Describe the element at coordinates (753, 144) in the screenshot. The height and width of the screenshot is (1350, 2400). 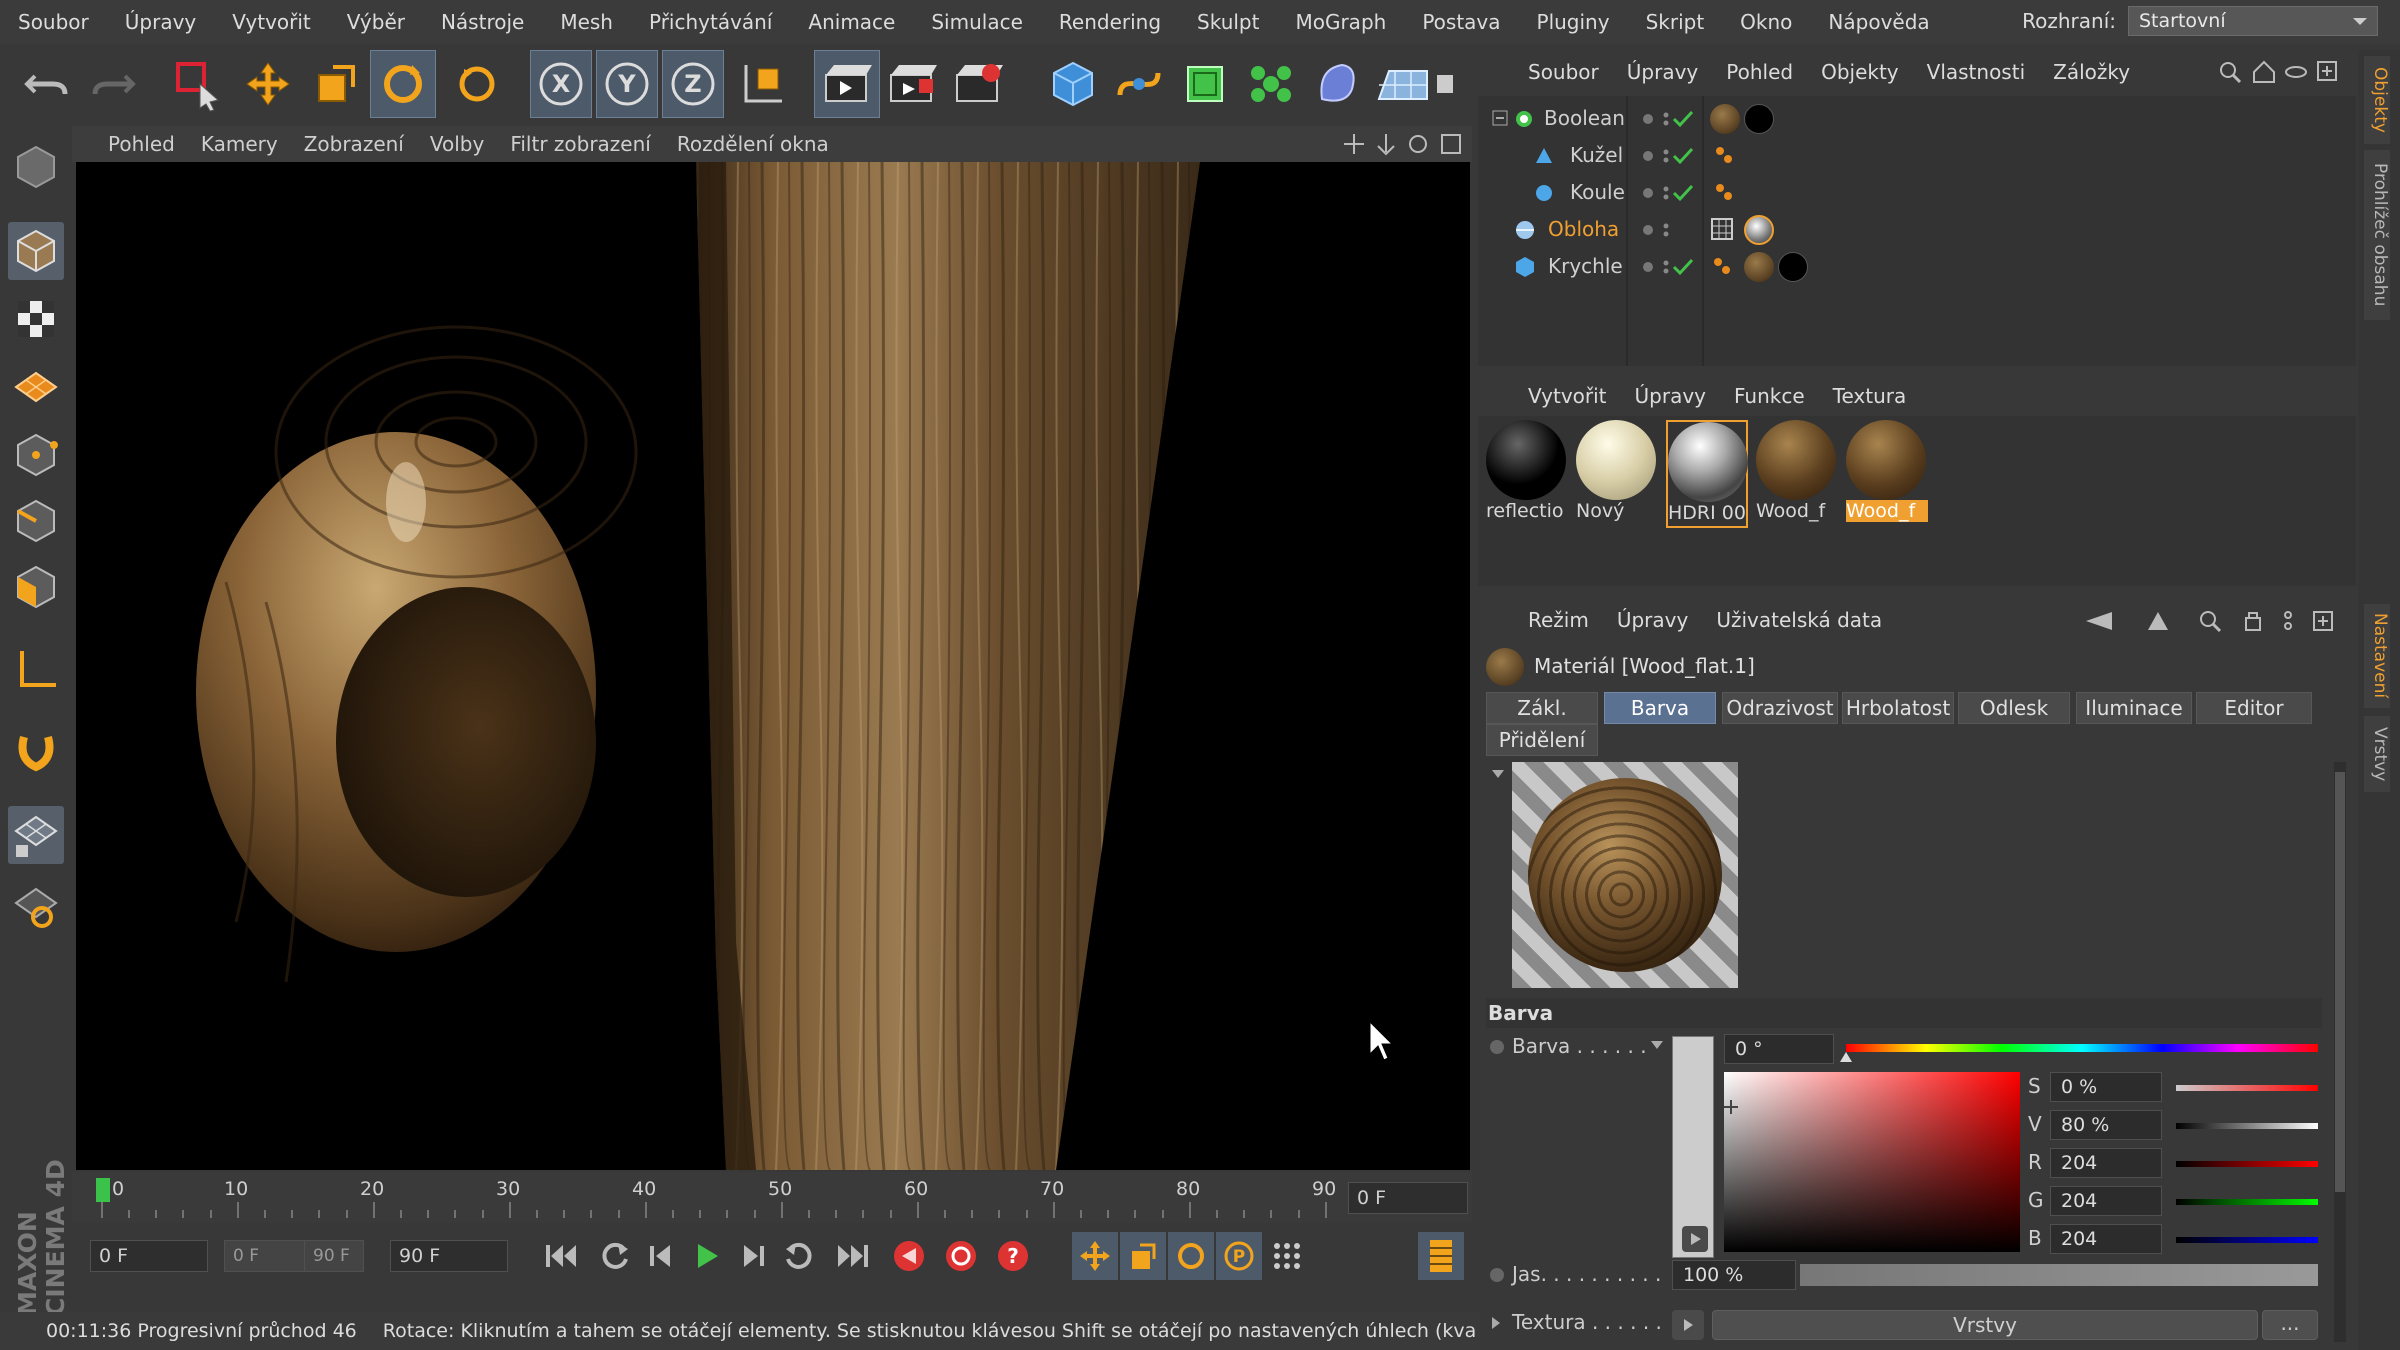
I see `viewport-menu-rozdeleni: Rozdělení okna` at that location.